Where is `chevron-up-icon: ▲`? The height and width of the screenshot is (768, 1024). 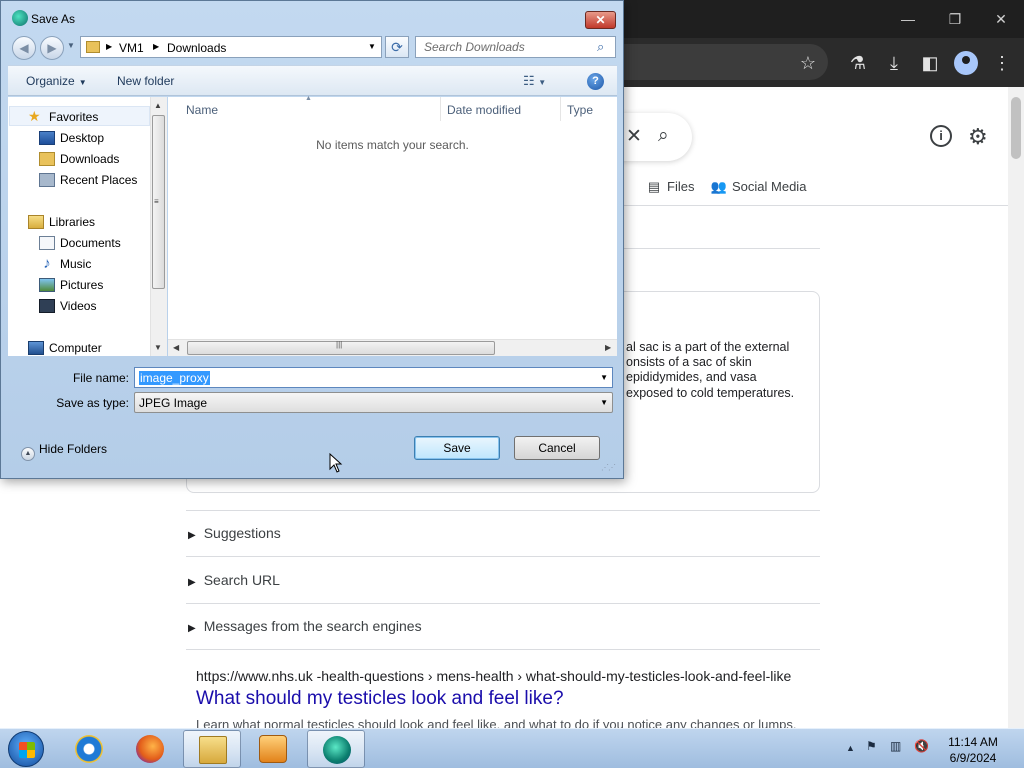 chevron-up-icon: ▲ is located at coordinates (28, 454).